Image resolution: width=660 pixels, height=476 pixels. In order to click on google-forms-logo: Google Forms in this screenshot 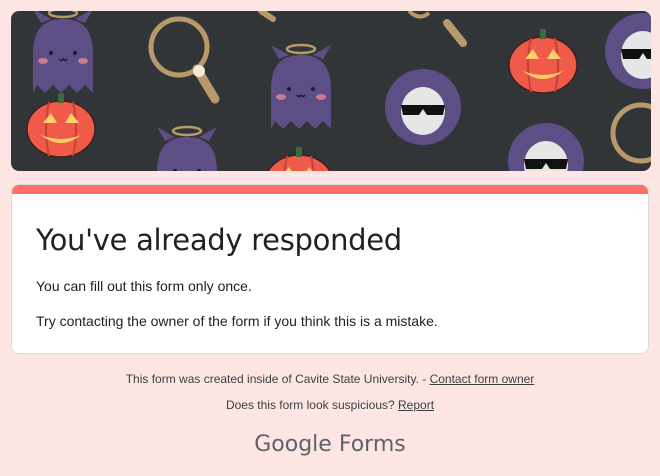, I will do `click(330, 444)`.